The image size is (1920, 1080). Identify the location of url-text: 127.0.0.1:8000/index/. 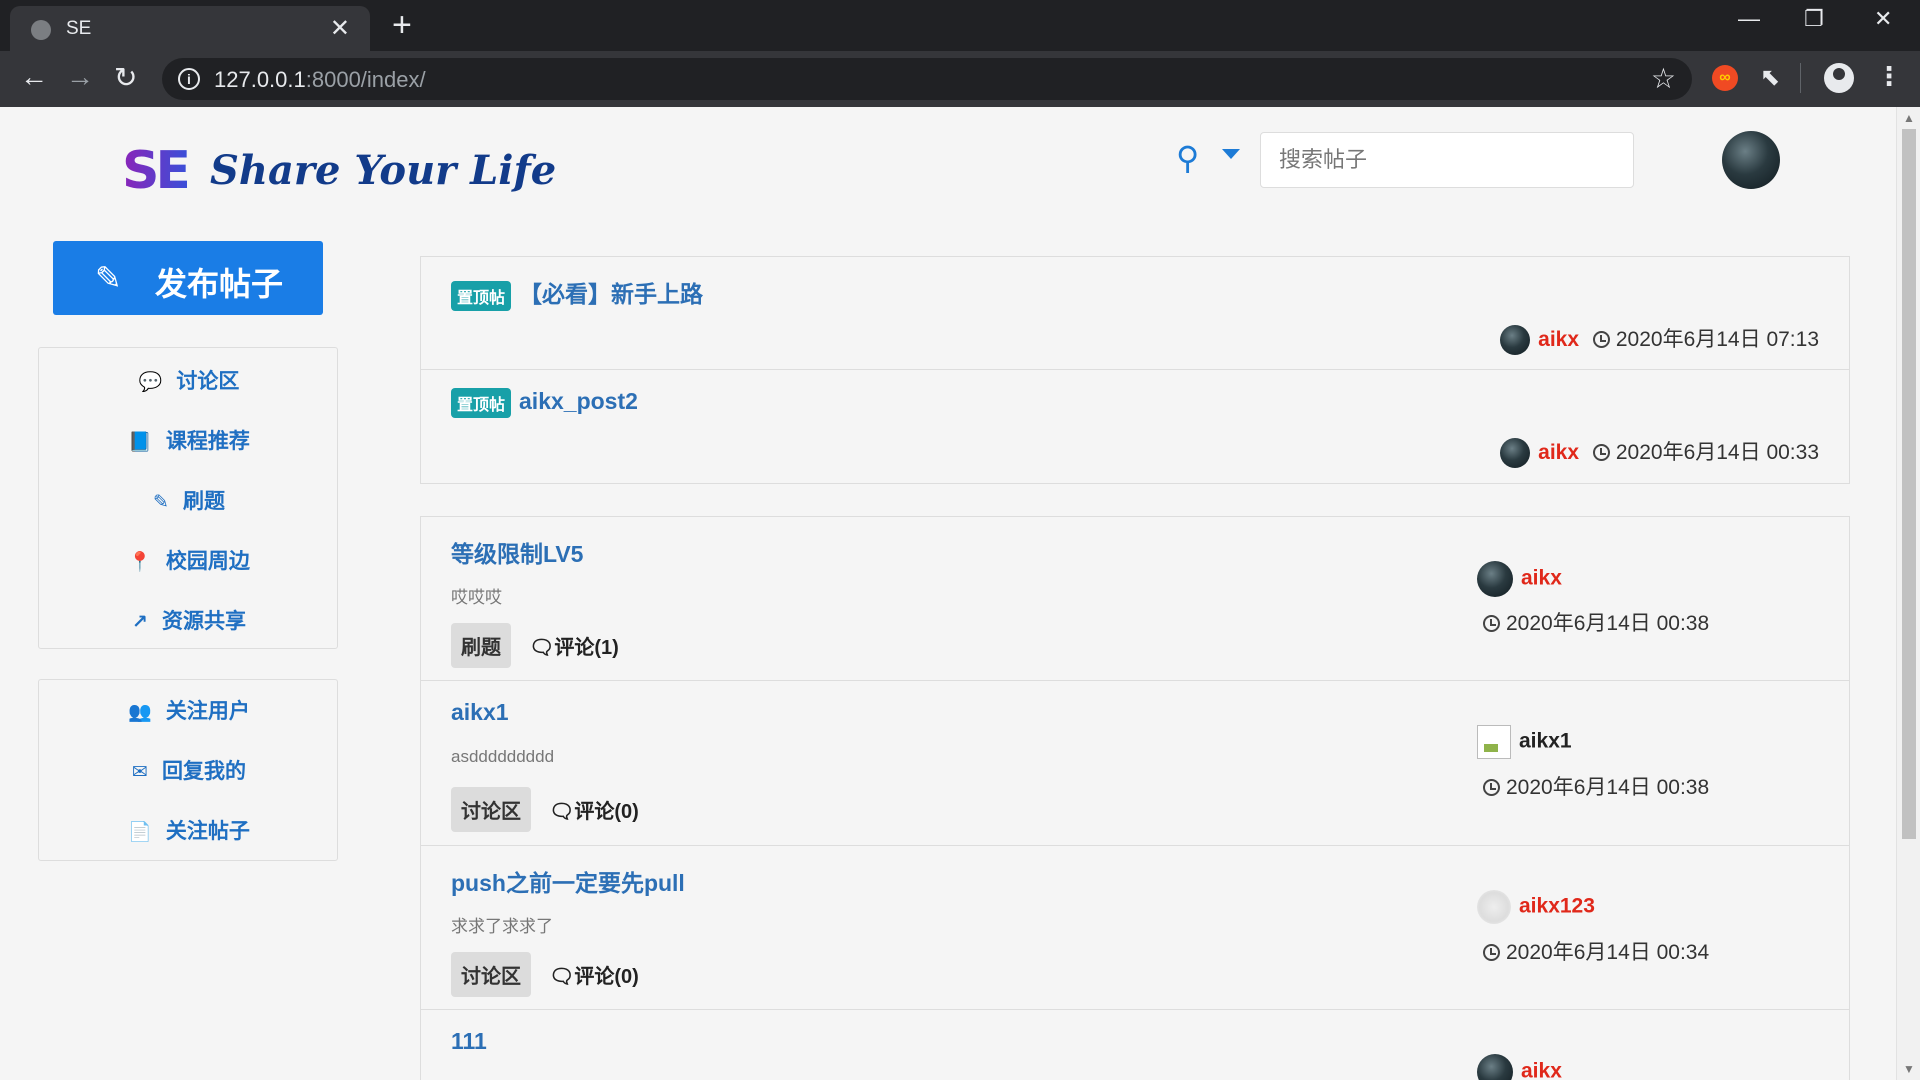
(320, 80).